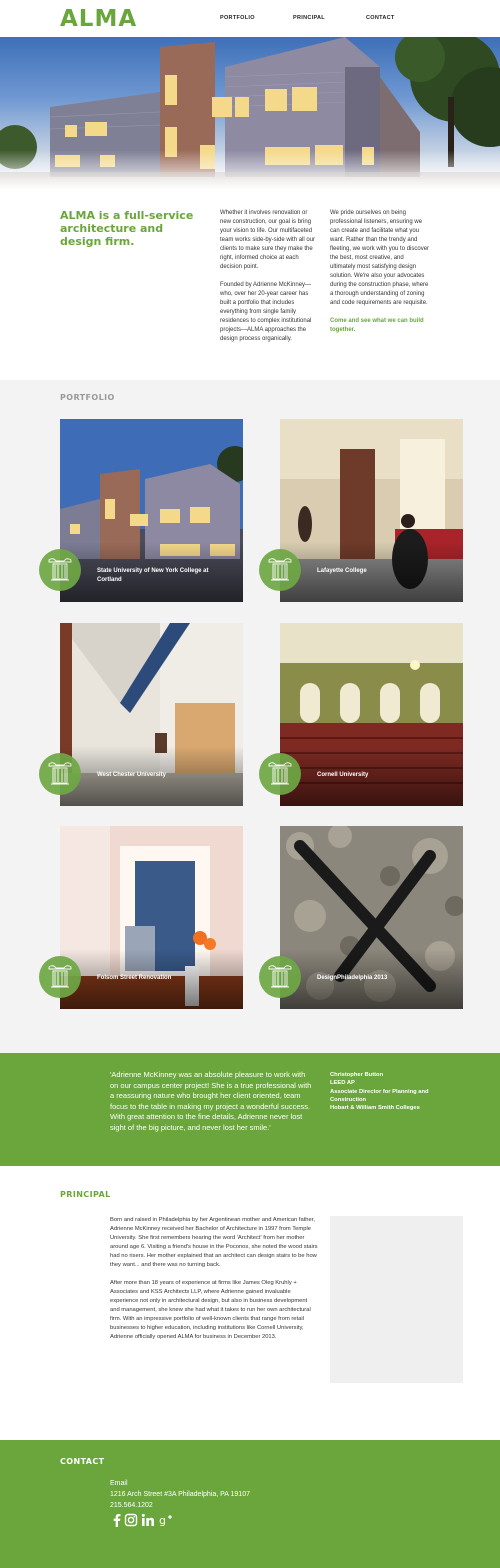  What do you see at coordinates (342, 571) in the screenshot?
I see `project-label: Lafayette College` at bounding box center [342, 571].